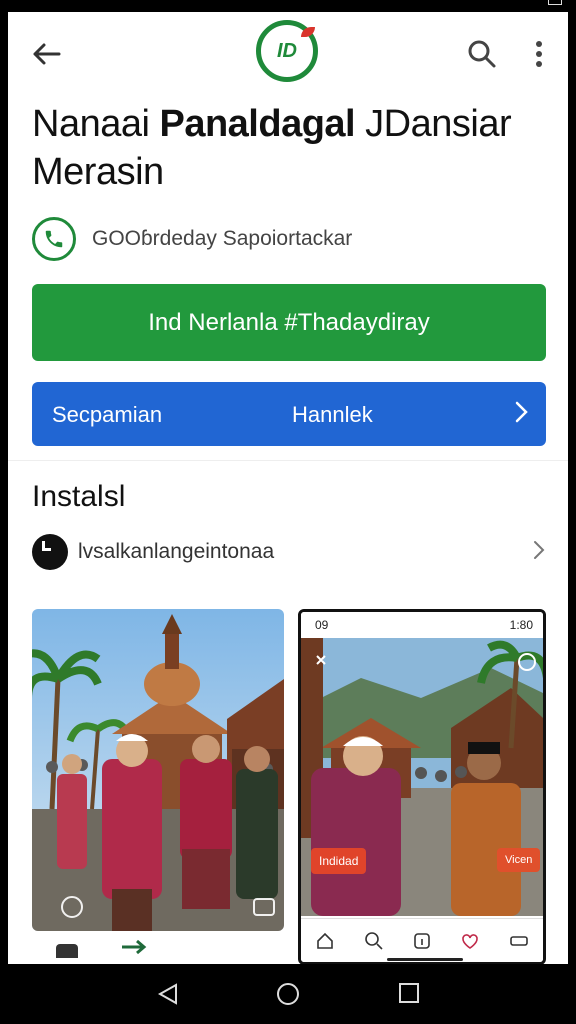 The width and height of the screenshot is (576, 1024). Describe the element at coordinates (289, 414) in the screenshot. I see `secondary-action-button: Secpamian Hannlek` at that location.